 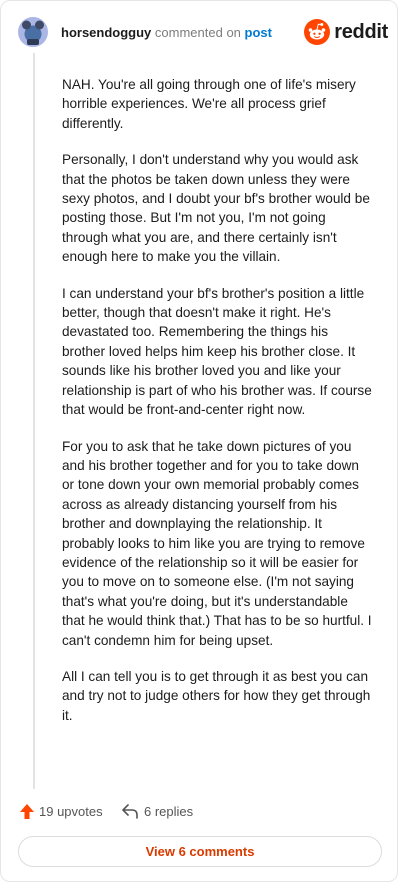 What do you see at coordinates (33, 32) in the screenshot?
I see `avatar-icon` at bounding box center [33, 32].